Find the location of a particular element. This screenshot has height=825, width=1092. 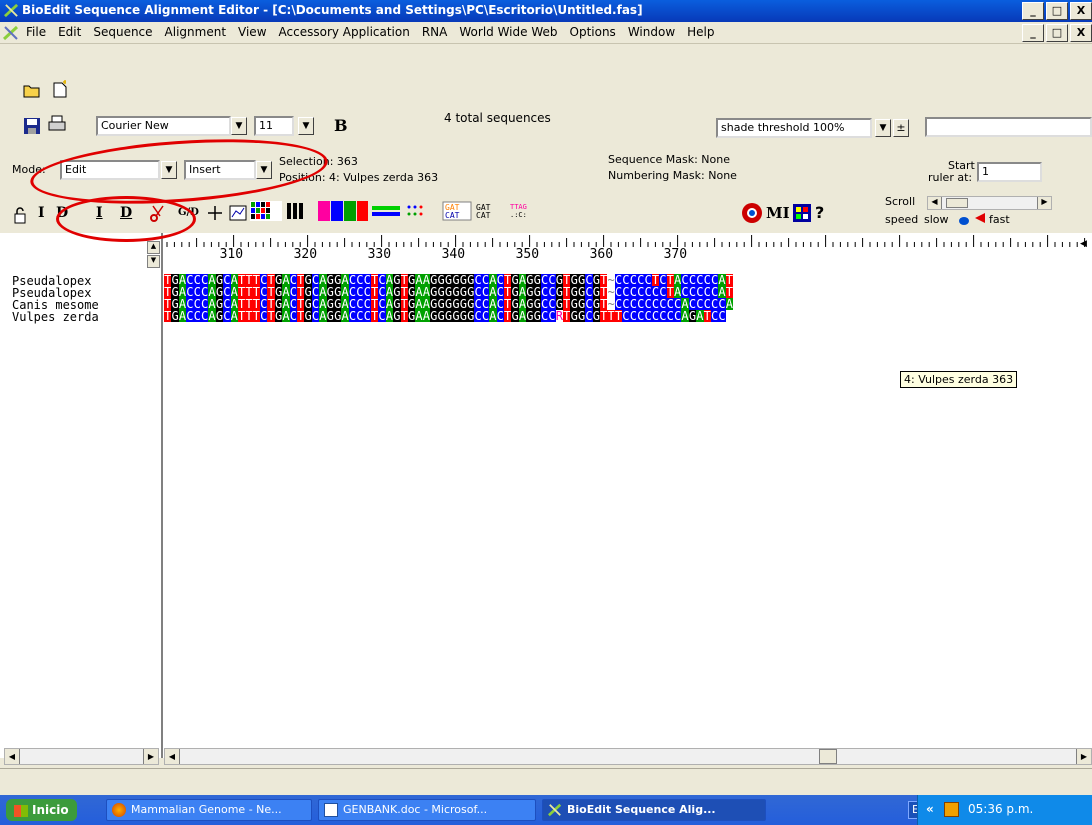

gat-box-icon: GAT CAT is located at coordinates (457, 211).